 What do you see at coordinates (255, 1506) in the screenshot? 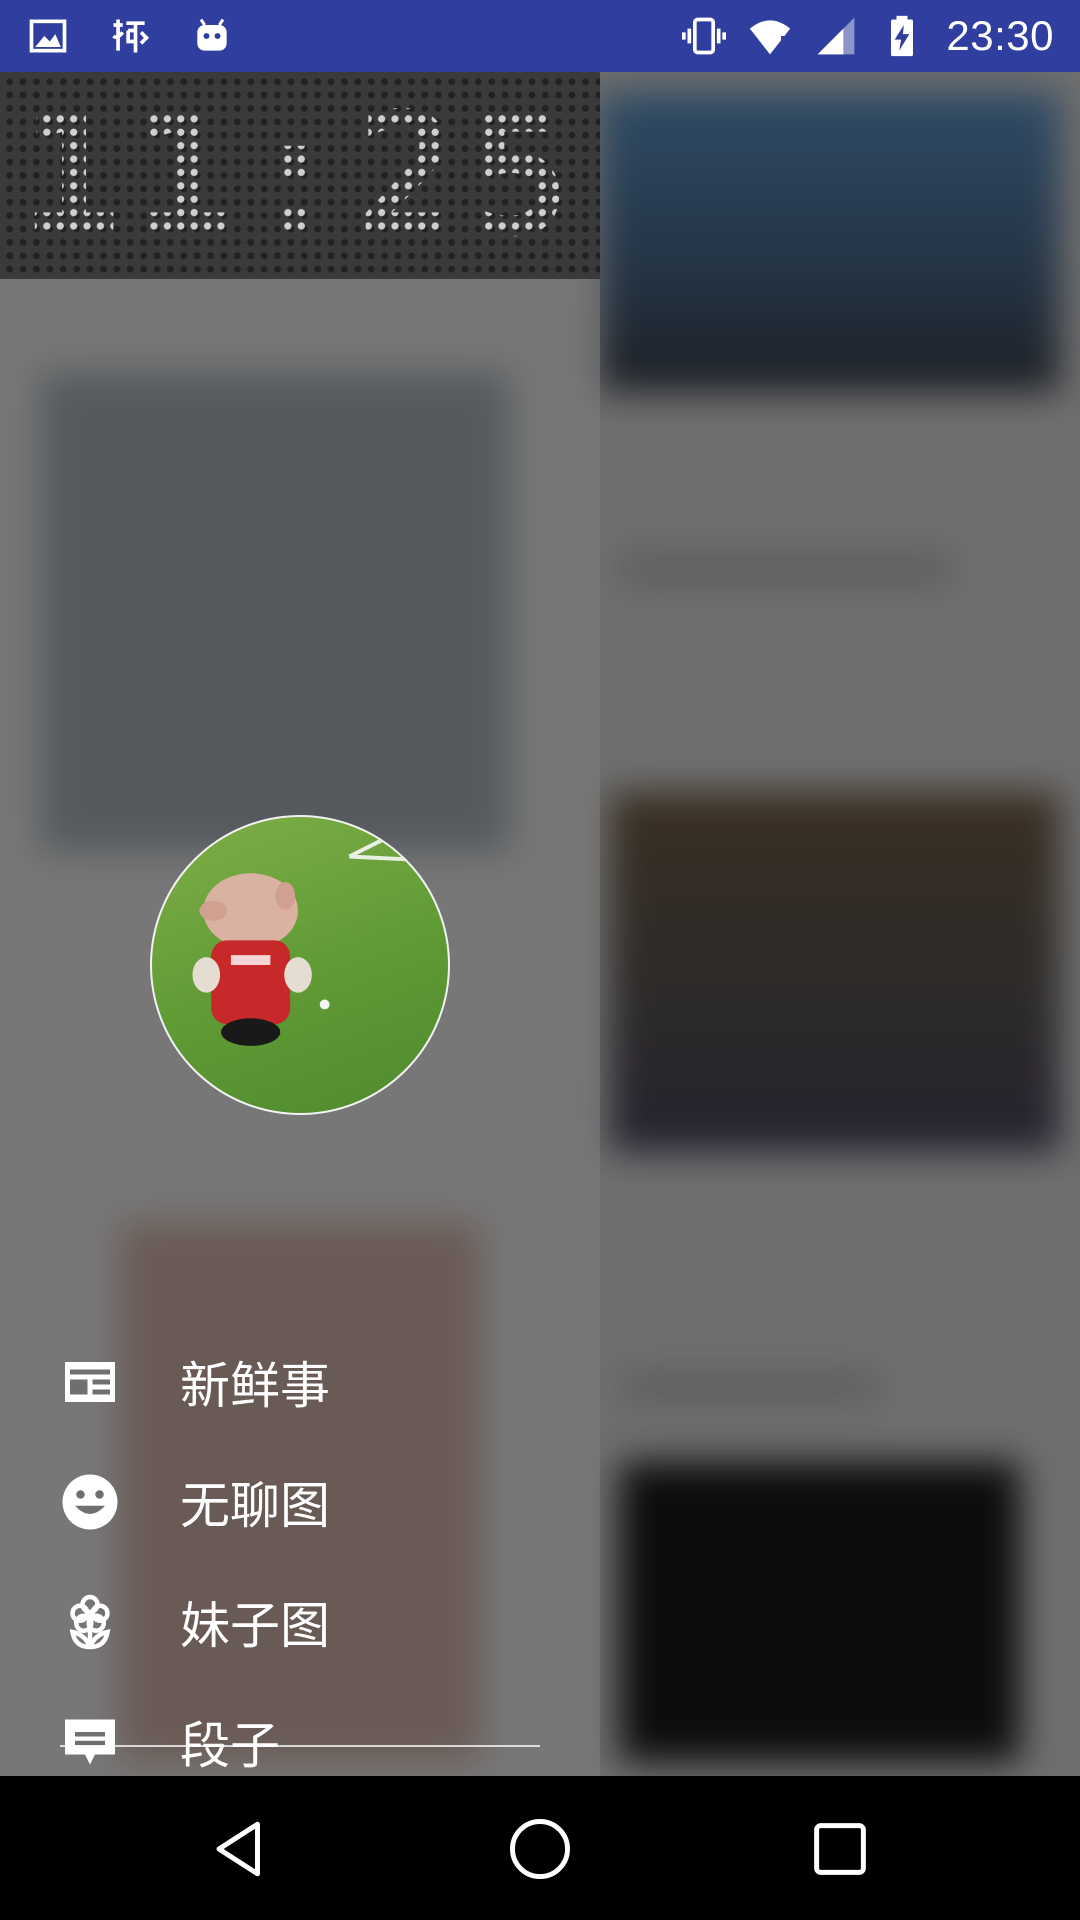
I see `menu-label-boring-pics: 无聊图` at bounding box center [255, 1506].